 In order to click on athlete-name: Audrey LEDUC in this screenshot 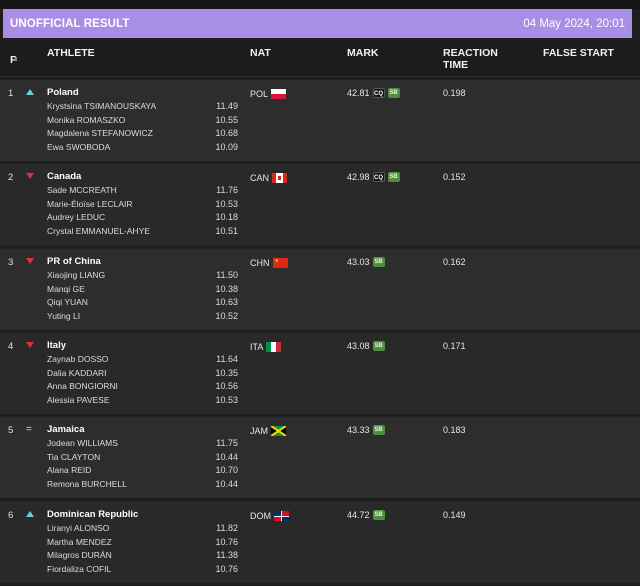, I will do `click(76, 217)`.